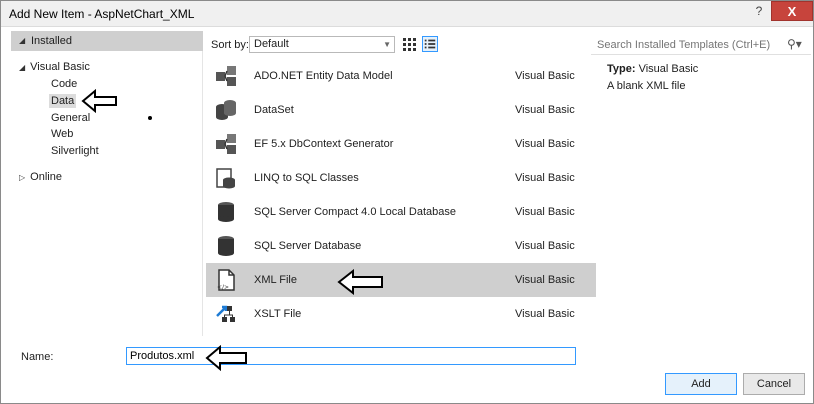 The width and height of the screenshot is (814, 404). Describe the element at coordinates (70, 118) in the screenshot. I see `tree-item-general: General` at that location.